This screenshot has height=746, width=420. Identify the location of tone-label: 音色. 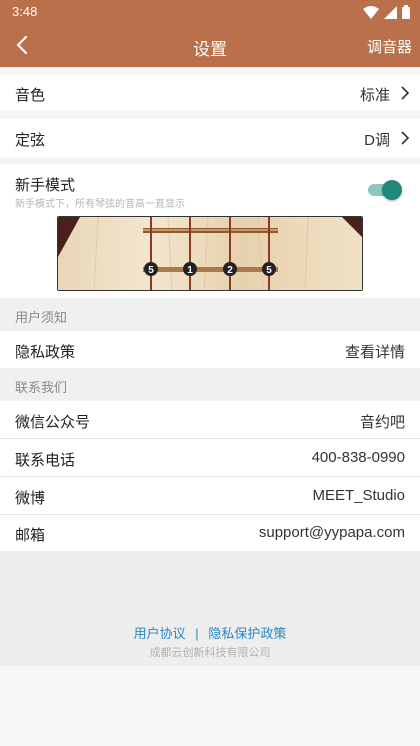
(30, 95).